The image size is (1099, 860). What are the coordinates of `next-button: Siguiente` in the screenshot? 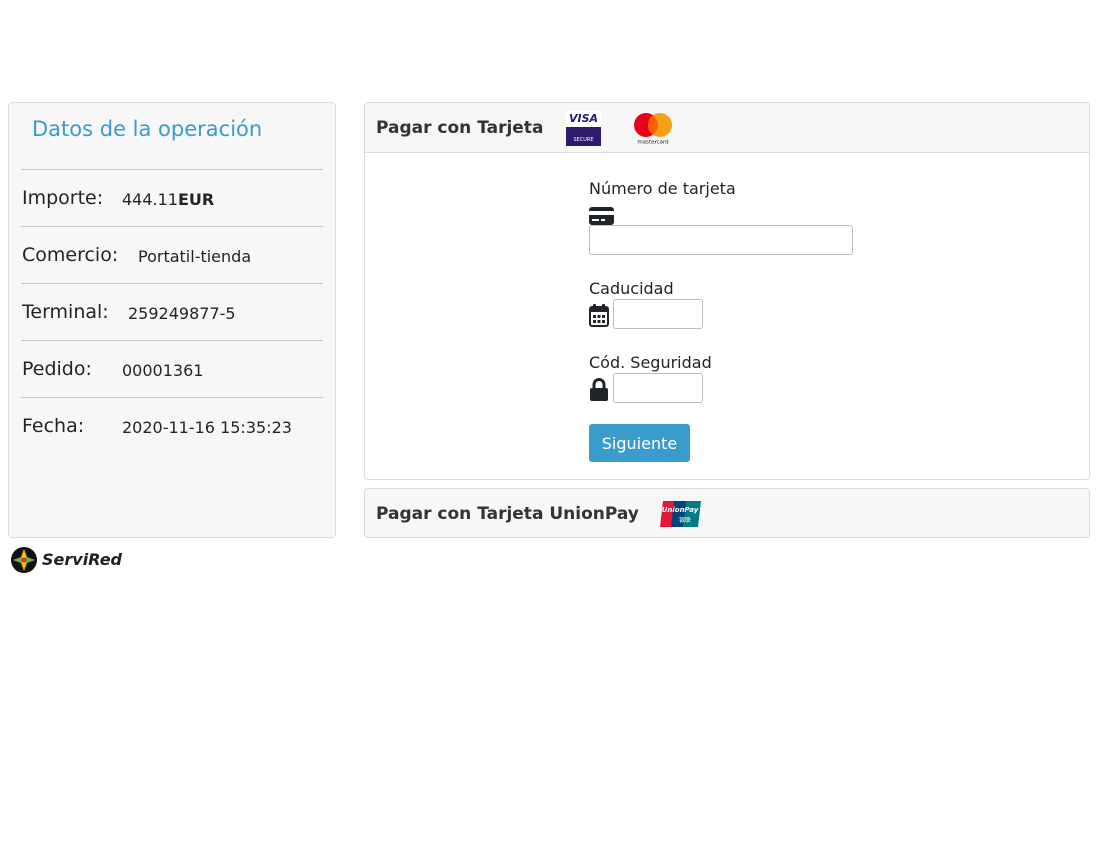 It's located at (639, 443).